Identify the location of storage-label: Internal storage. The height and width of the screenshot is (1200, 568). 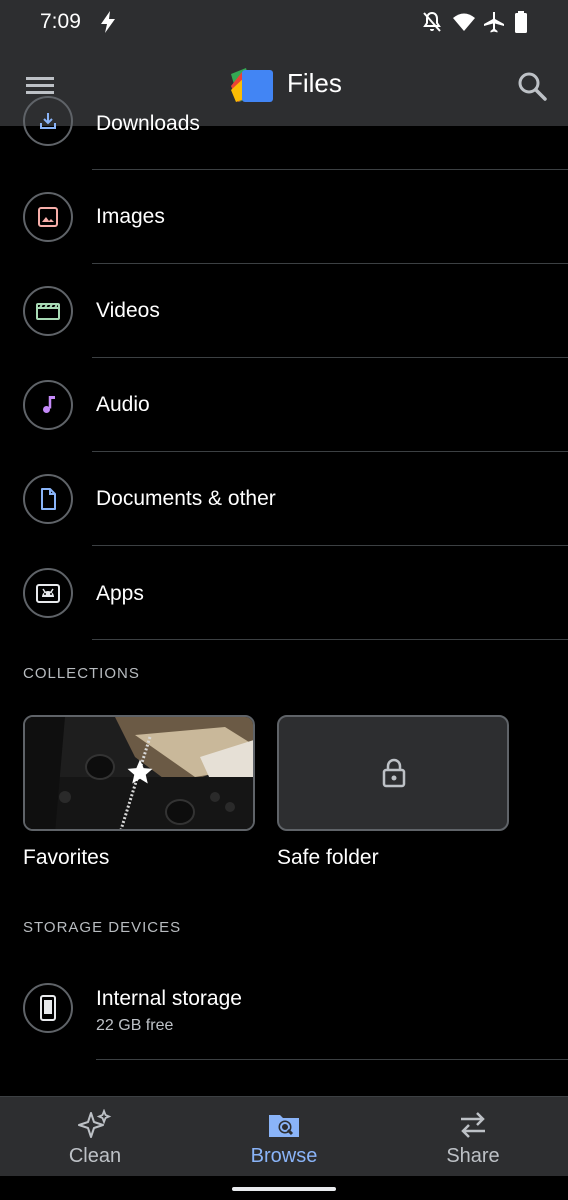
(169, 998).